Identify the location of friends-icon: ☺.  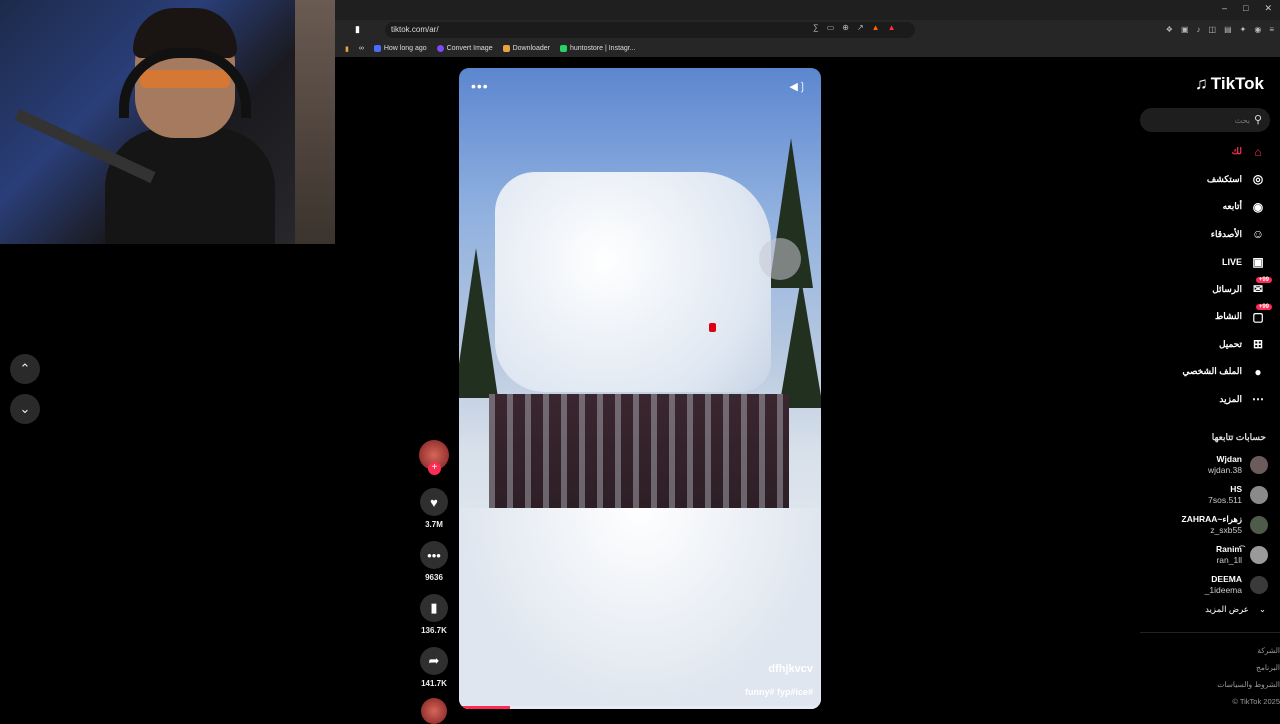
(1258, 234).